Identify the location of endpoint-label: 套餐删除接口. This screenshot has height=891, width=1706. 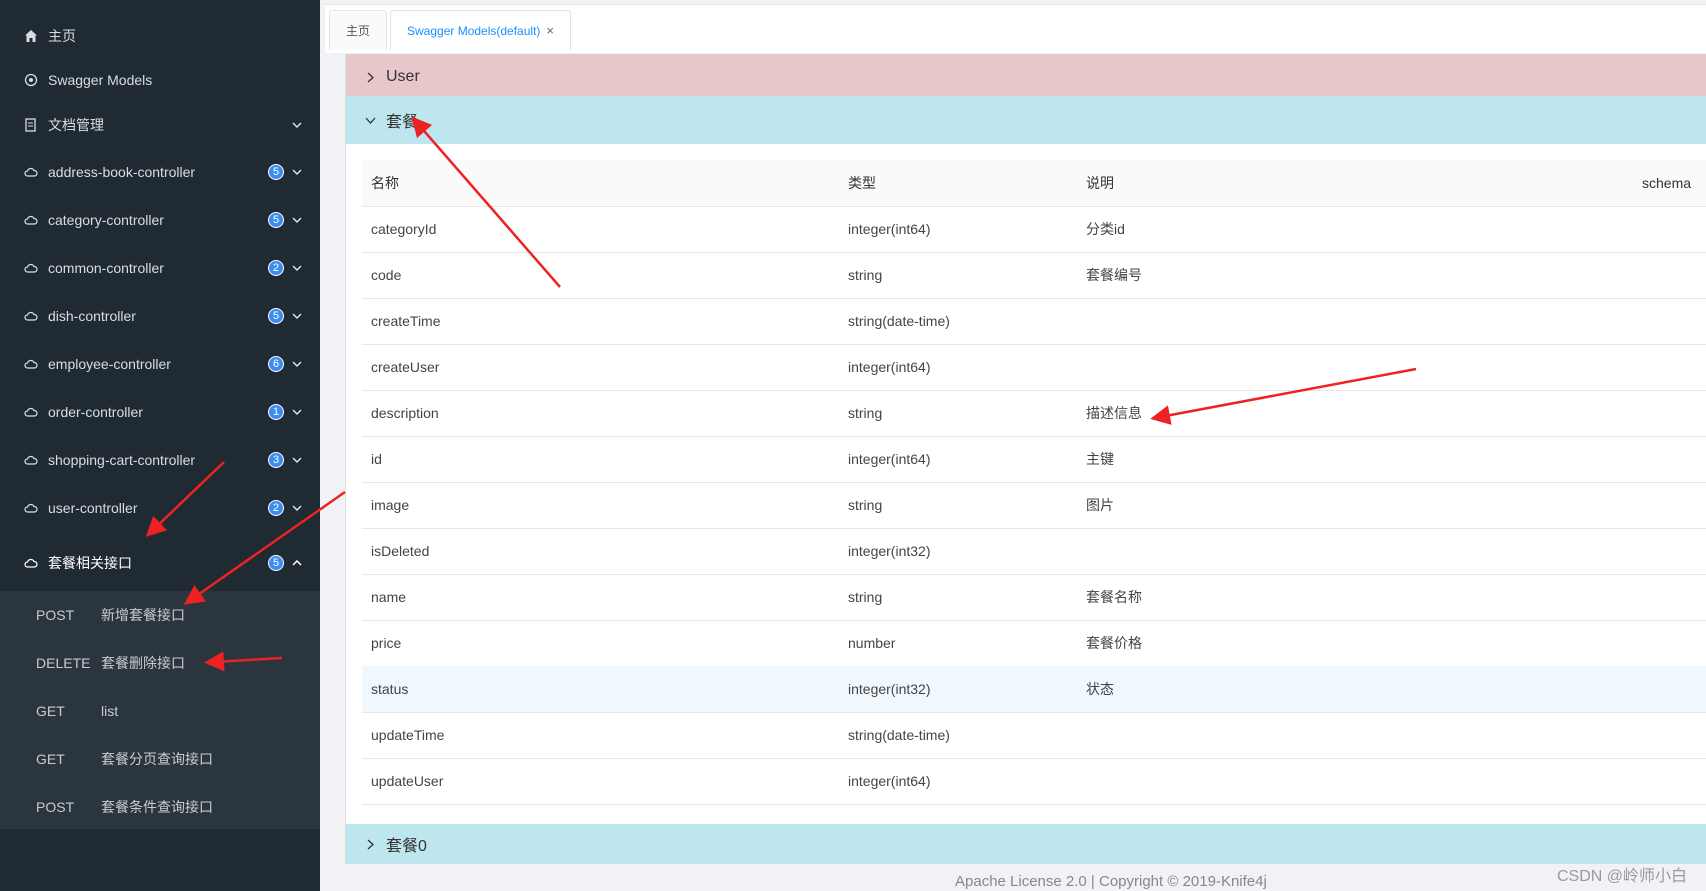
(143, 663).